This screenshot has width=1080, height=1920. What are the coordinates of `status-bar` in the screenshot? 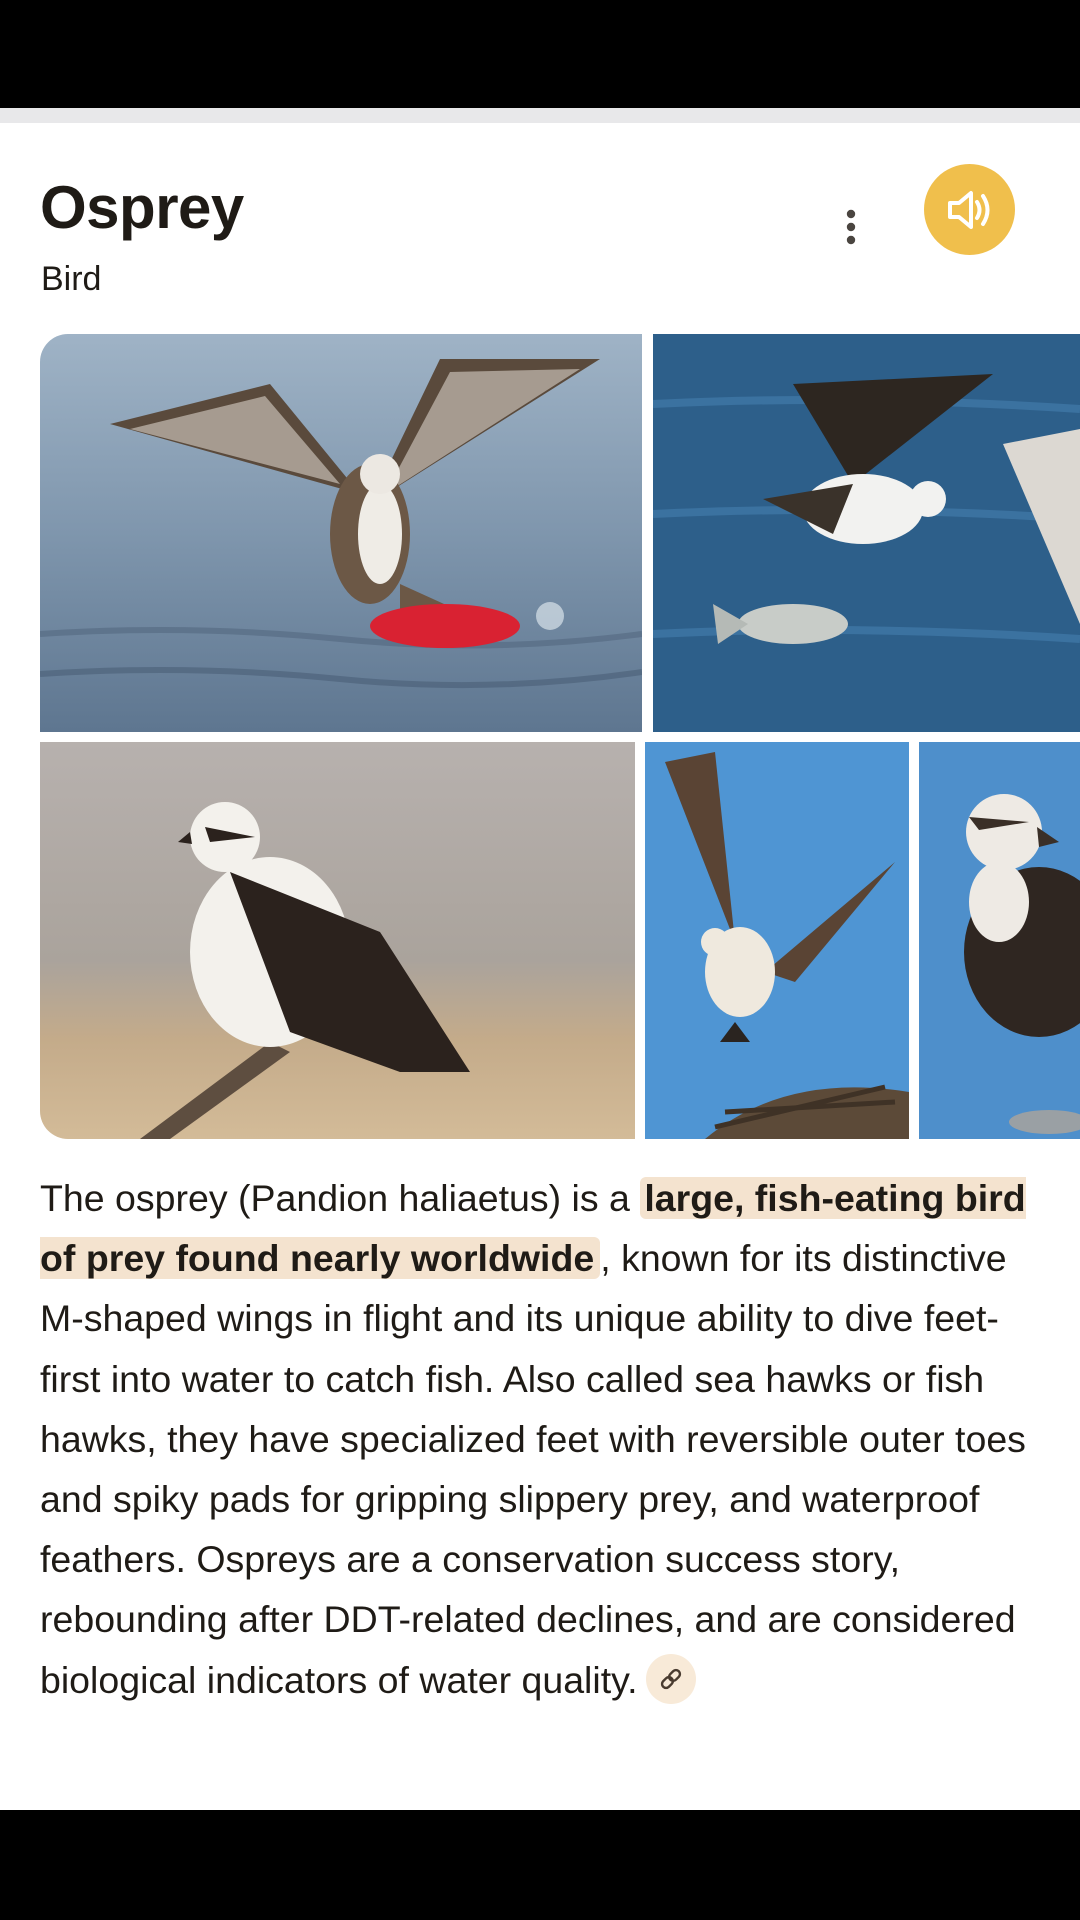 It's located at (540, 54).